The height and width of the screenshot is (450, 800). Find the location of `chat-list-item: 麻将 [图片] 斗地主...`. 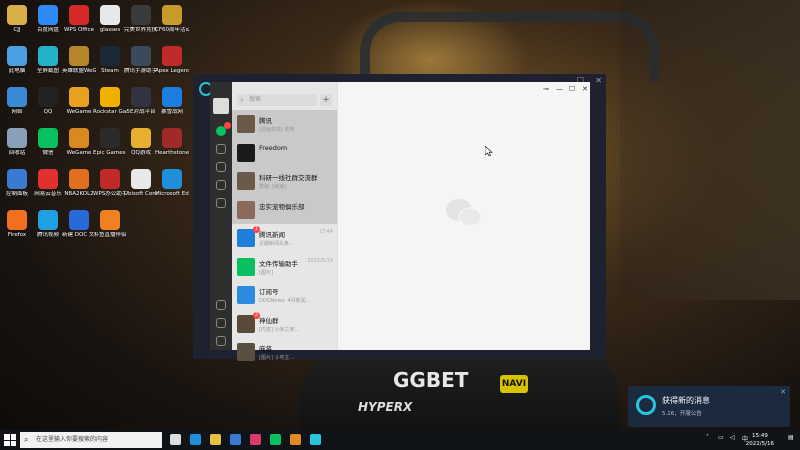

chat-list-item: 麻将 [图片] 斗地主... is located at coordinates (284, 352).